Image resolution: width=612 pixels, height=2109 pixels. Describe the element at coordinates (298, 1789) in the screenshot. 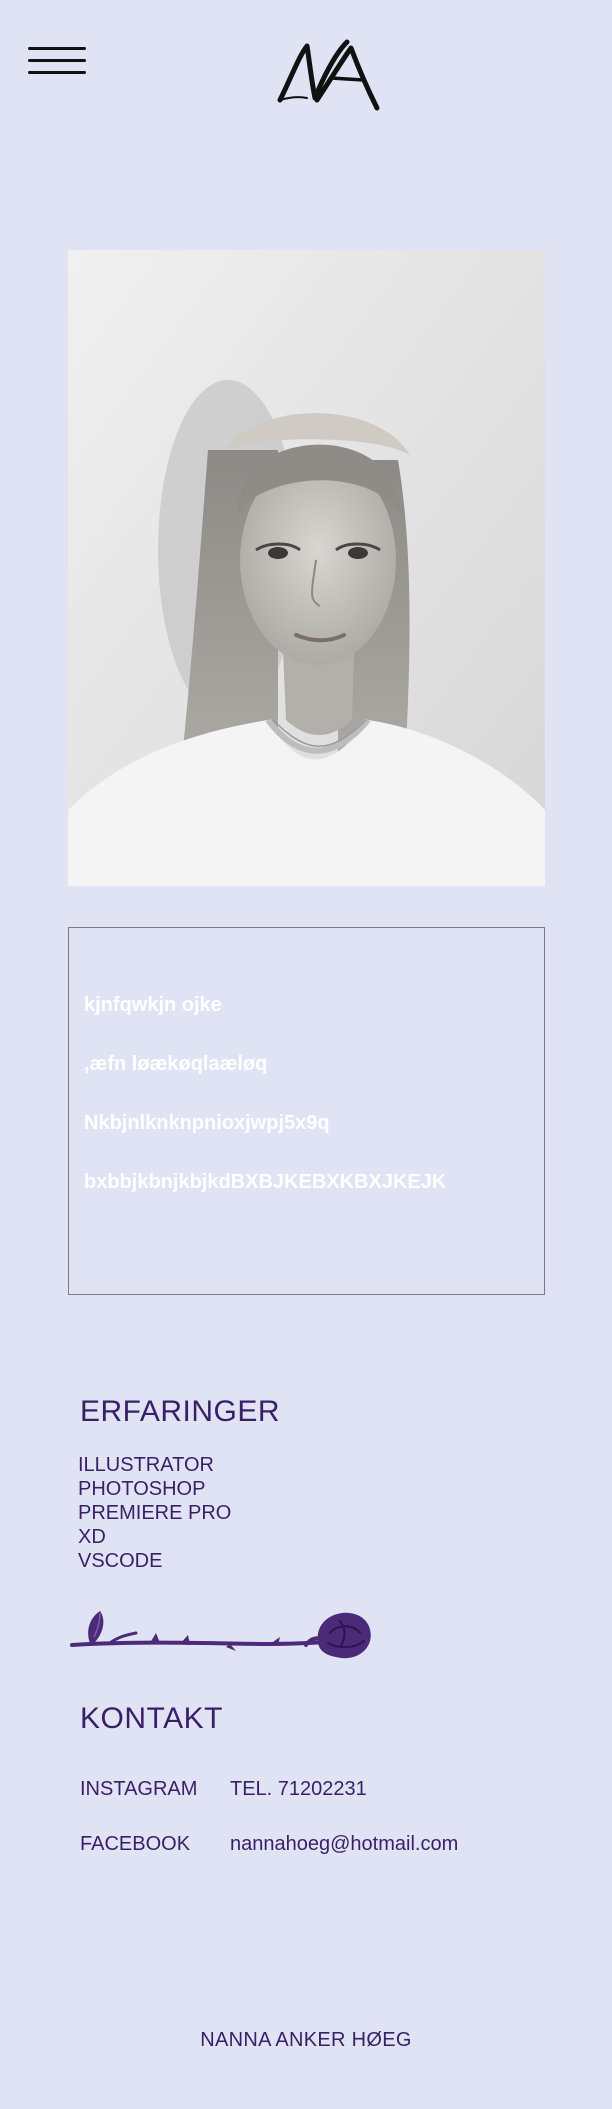

I see `phone-number: TEL. 71202231` at that location.